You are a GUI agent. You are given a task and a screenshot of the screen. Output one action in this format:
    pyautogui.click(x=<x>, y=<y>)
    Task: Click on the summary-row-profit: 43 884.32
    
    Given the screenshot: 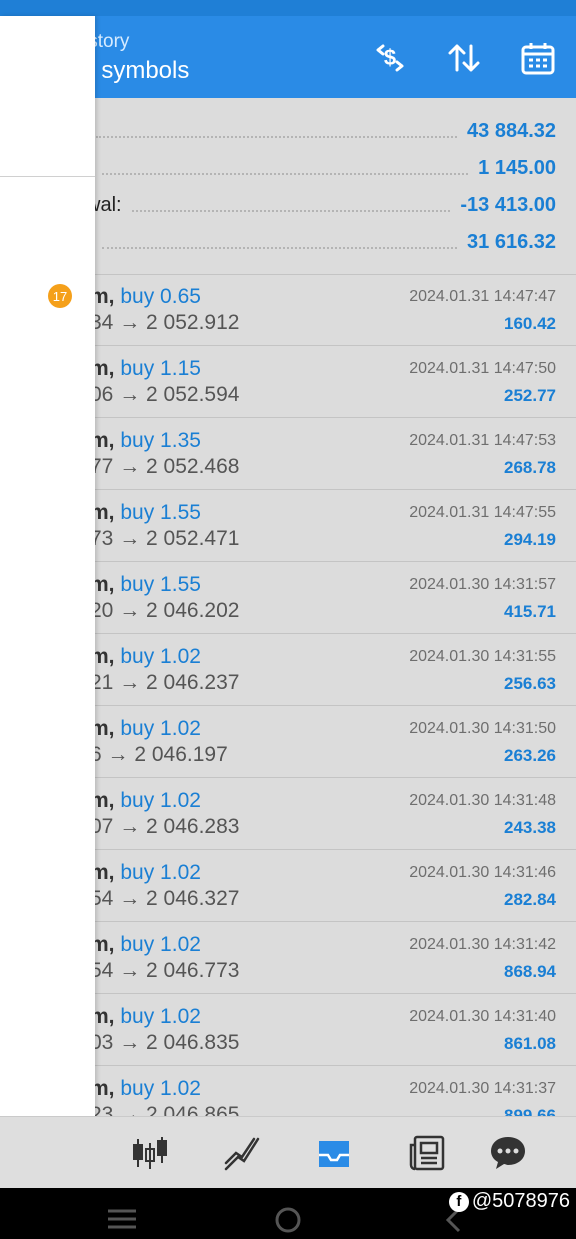 What is the action you would take?
    pyautogui.click(x=321, y=131)
    